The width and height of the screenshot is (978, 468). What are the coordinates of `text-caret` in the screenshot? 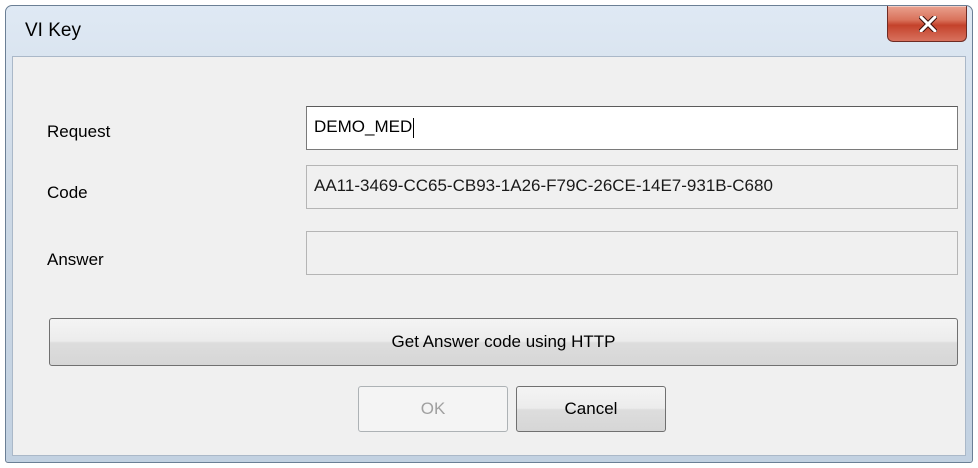 It's located at (414, 127).